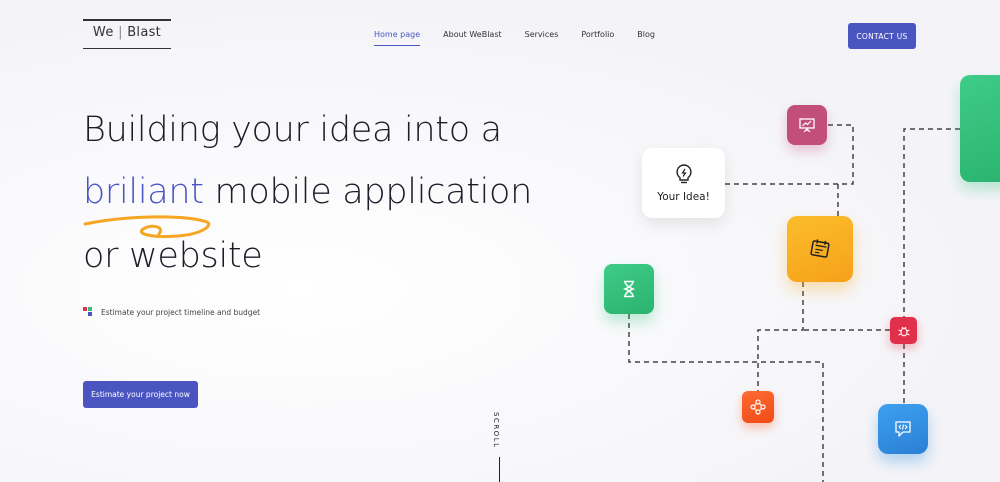 The image size is (1000, 482). I want to click on lightbulb-icon, so click(683, 174).